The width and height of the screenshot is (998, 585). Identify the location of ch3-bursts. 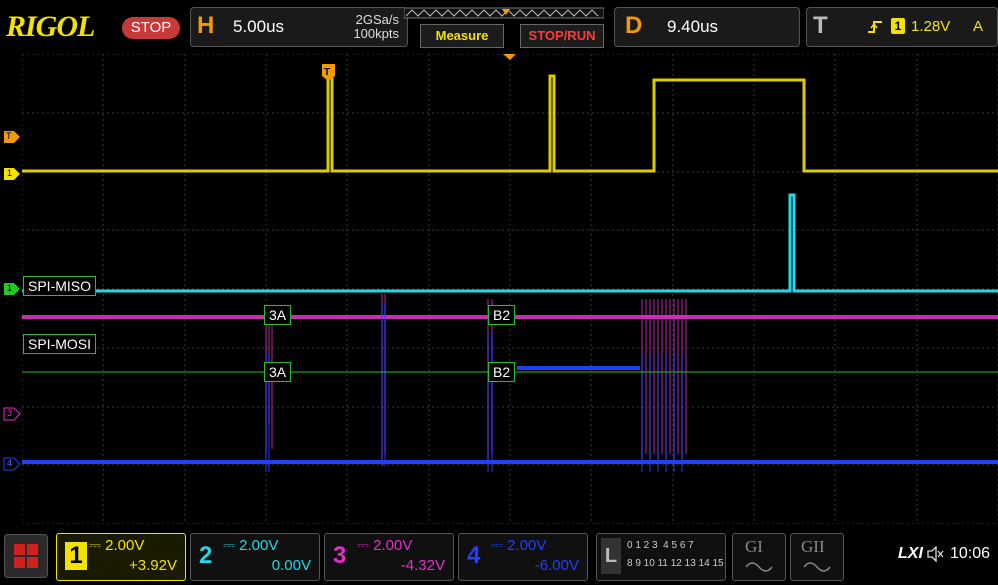
(476, 379).